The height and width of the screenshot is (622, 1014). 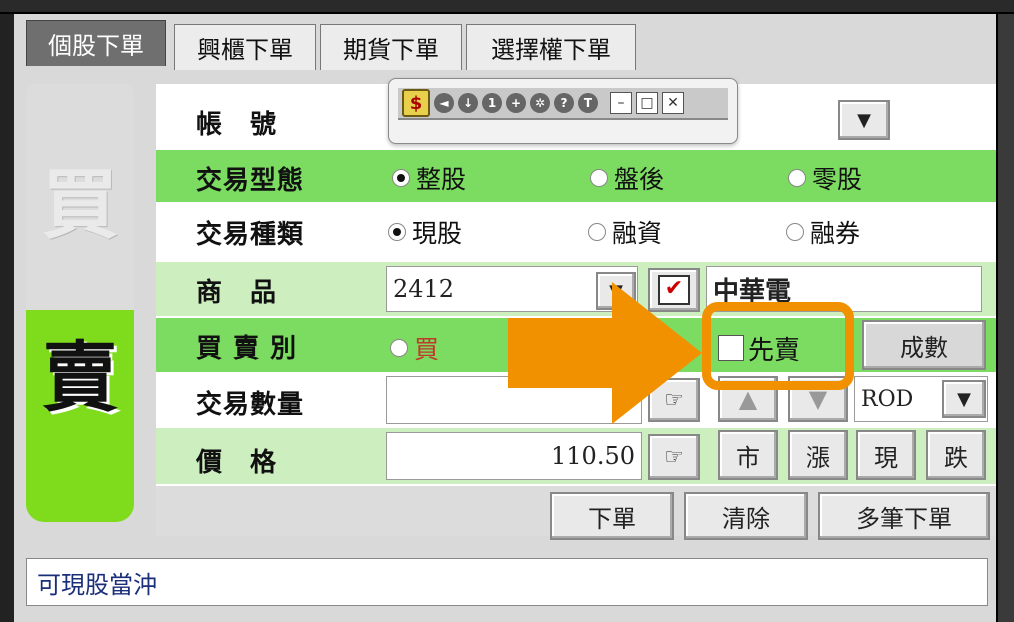 What do you see at coordinates (427, 349) in the screenshot?
I see `radio-label: 買` at bounding box center [427, 349].